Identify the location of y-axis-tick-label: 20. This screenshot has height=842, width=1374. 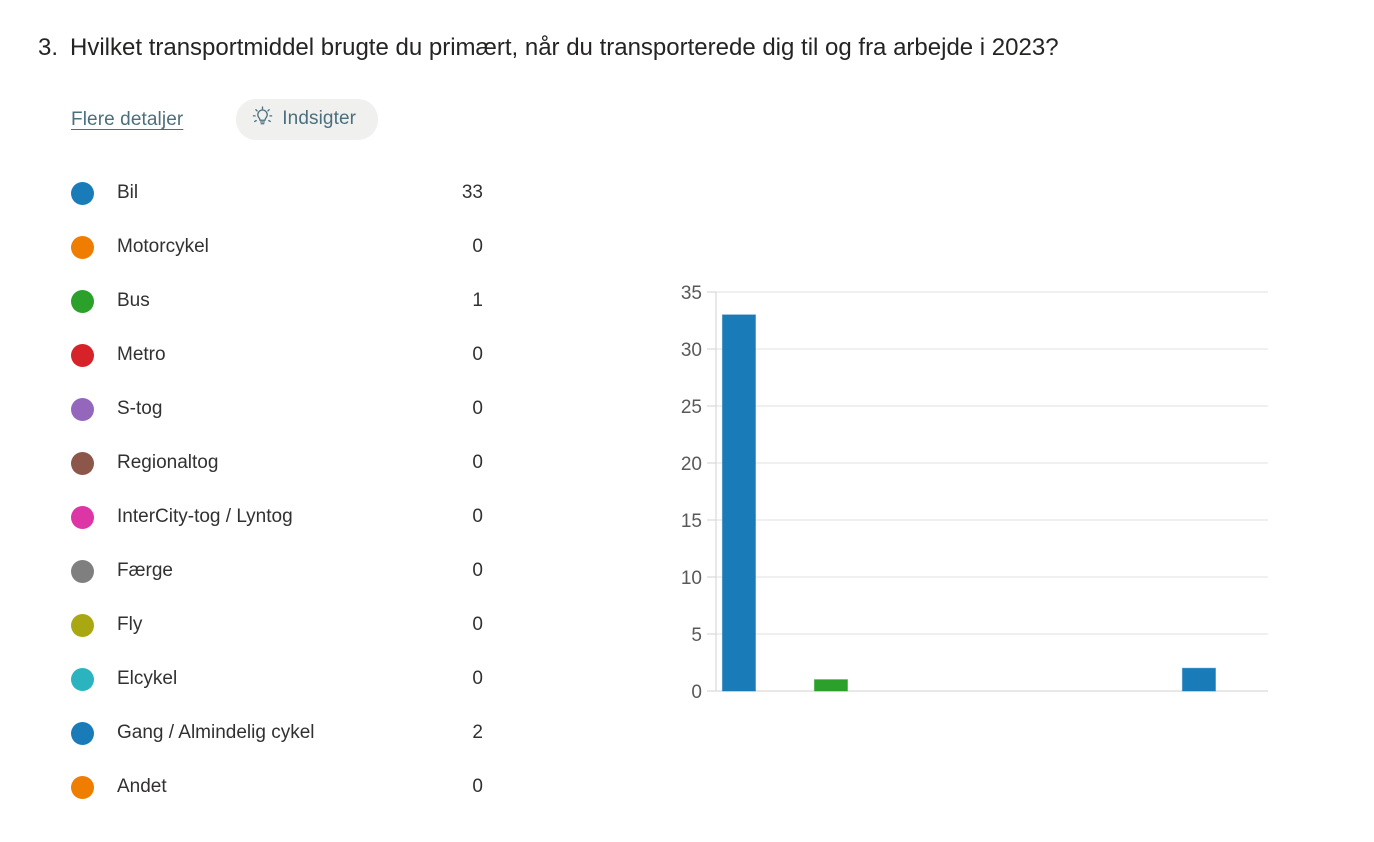
(691, 464).